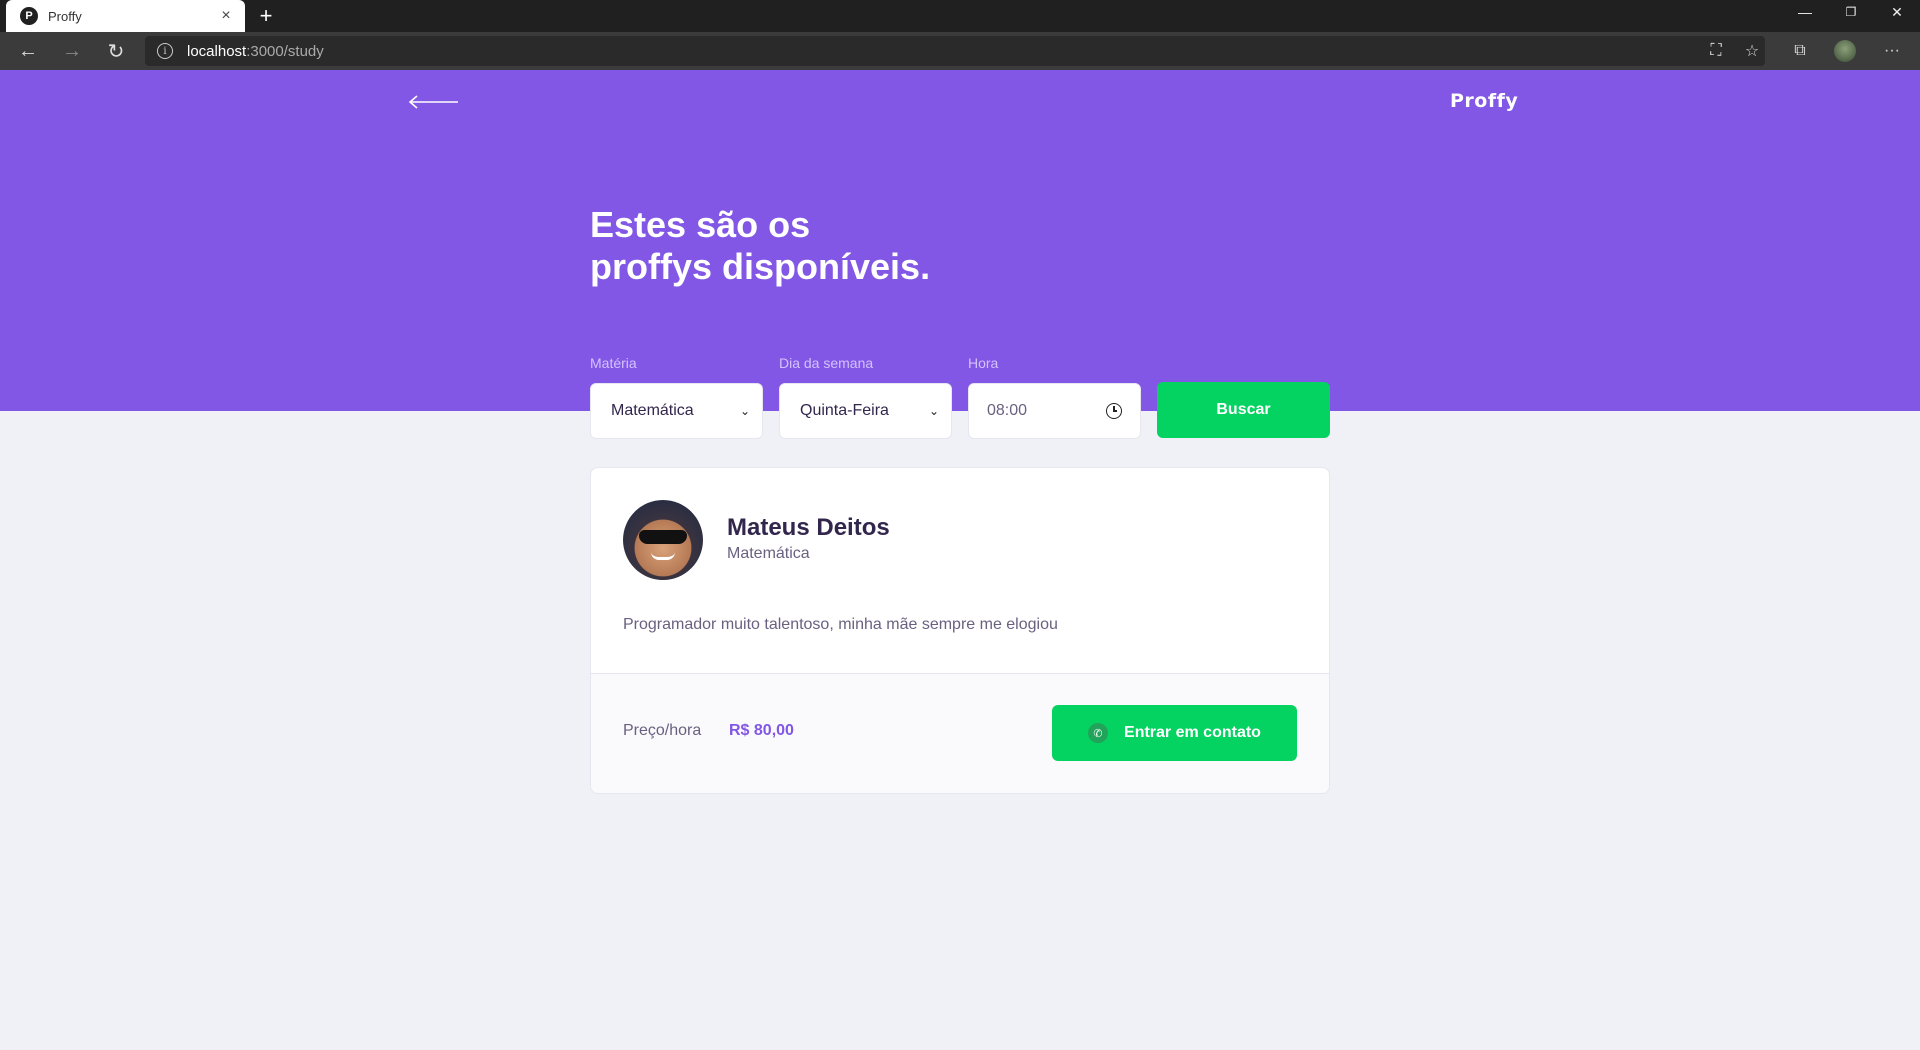 This screenshot has height=1050, width=1920. What do you see at coordinates (955, 51) in the screenshot?
I see `url-input: i localhost:3000/study` at bounding box center [955, 51].